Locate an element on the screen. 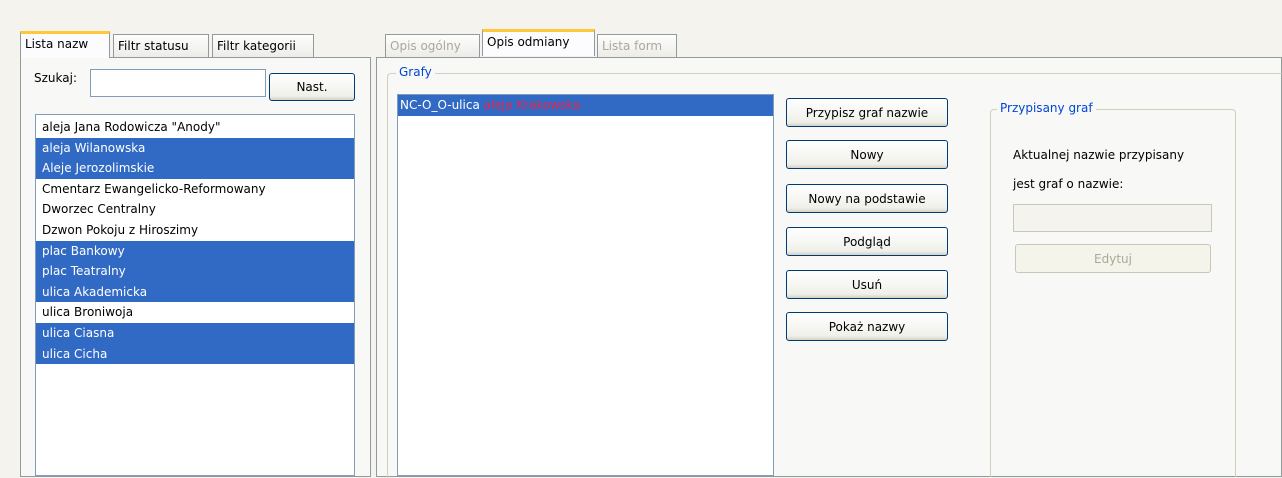 The width and height of the screenshot is (1282, 478). assigned-graph-field is located at coordinates (1112, 218).